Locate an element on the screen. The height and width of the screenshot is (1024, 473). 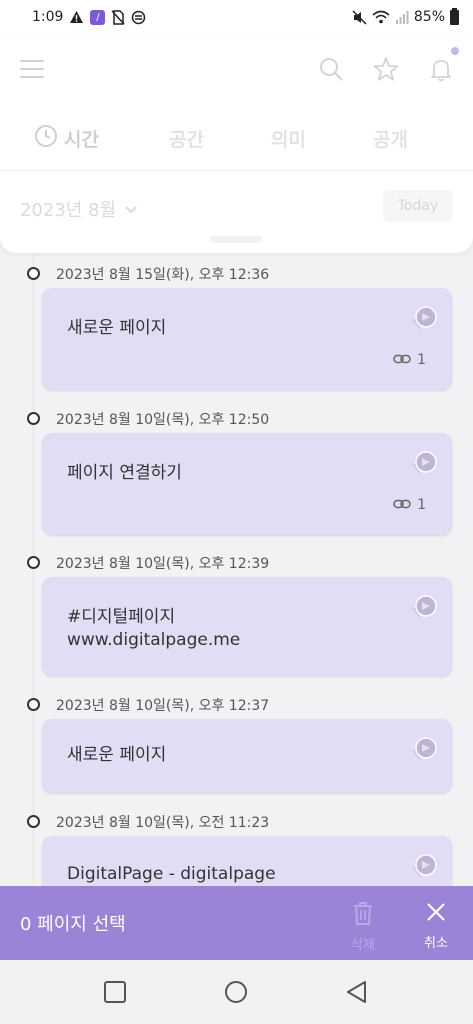
entry-date: 2023년 8월 10일(목), 오전 11:23 is located at coordinates (163, 823).